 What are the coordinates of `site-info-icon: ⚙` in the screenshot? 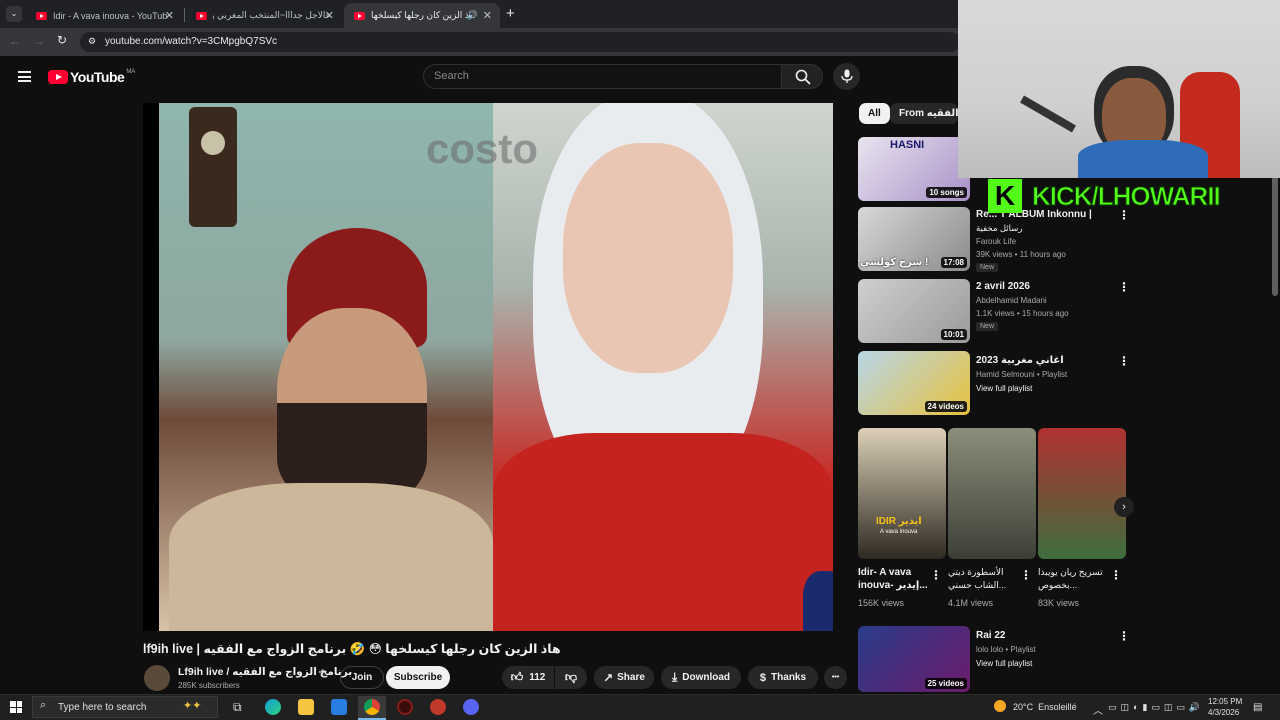 It's located at (92, 41).